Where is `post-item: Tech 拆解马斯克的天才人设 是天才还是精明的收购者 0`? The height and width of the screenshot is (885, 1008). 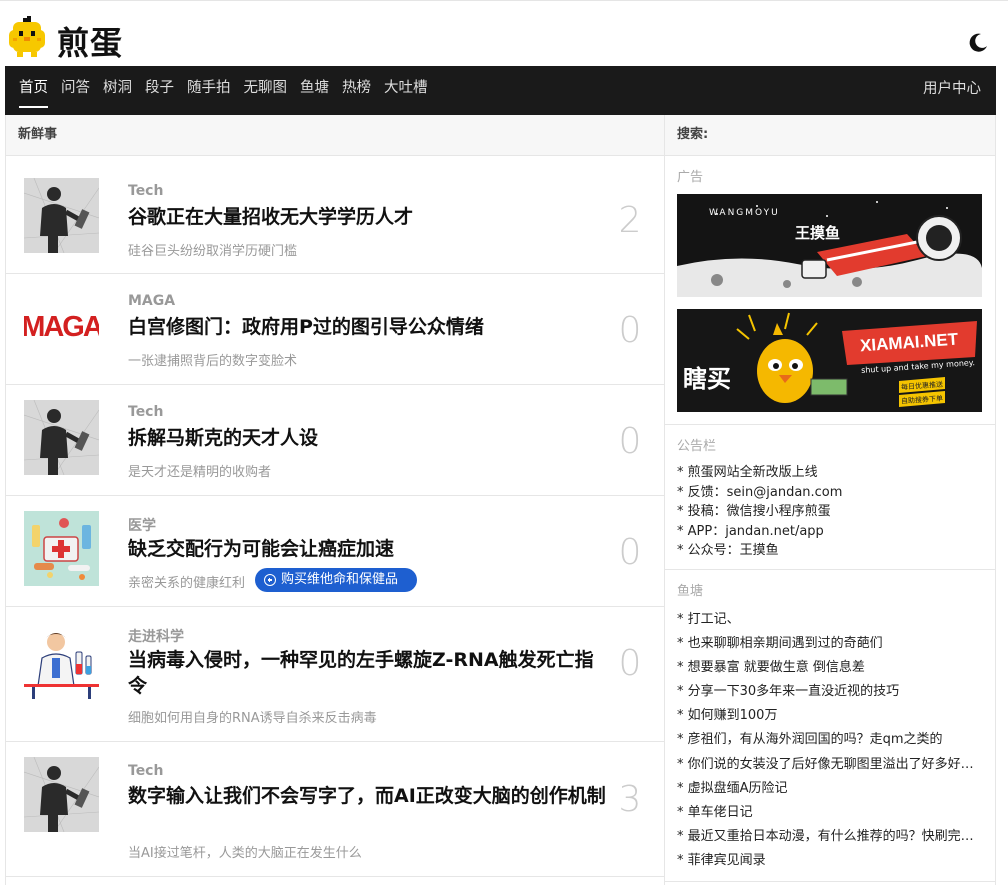
post-item: Tech 拆解马斯克的天才人设 是天才还是精明的收购者 0 is located at coordinates (335, 440).